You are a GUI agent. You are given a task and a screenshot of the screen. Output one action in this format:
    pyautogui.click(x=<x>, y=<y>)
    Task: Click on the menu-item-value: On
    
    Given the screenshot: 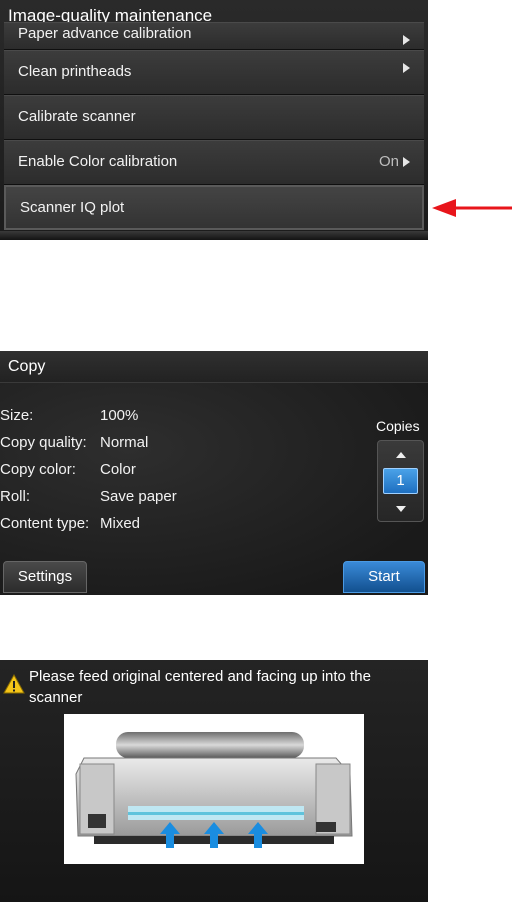 What is the action you would take?
    pyautogui.click(x=394, y=161)
    